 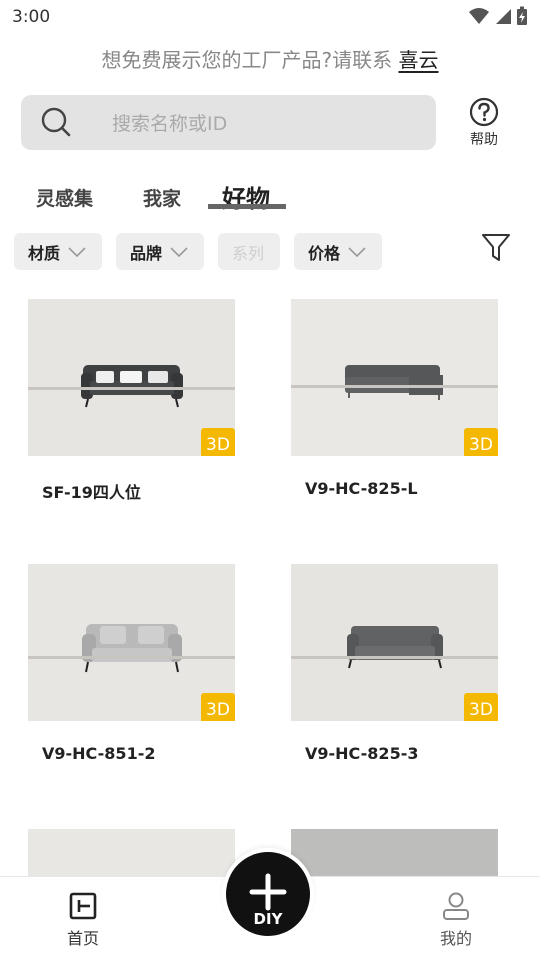 What do you see at coordinates (268, 894) in the screenshot?
I see `diy-button: DIY` at bounding box center [268, 894].